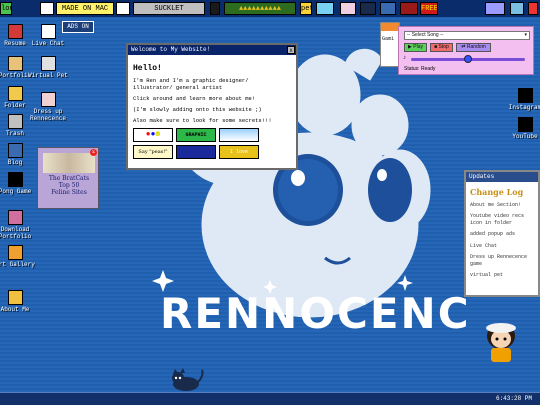 The height and width of the screenshot is (405, 540). What do you see at coordinates (315, 313) in the screenshot?
I see `rennocence-title: RENNOCENC` at bounding box center [315, 313].